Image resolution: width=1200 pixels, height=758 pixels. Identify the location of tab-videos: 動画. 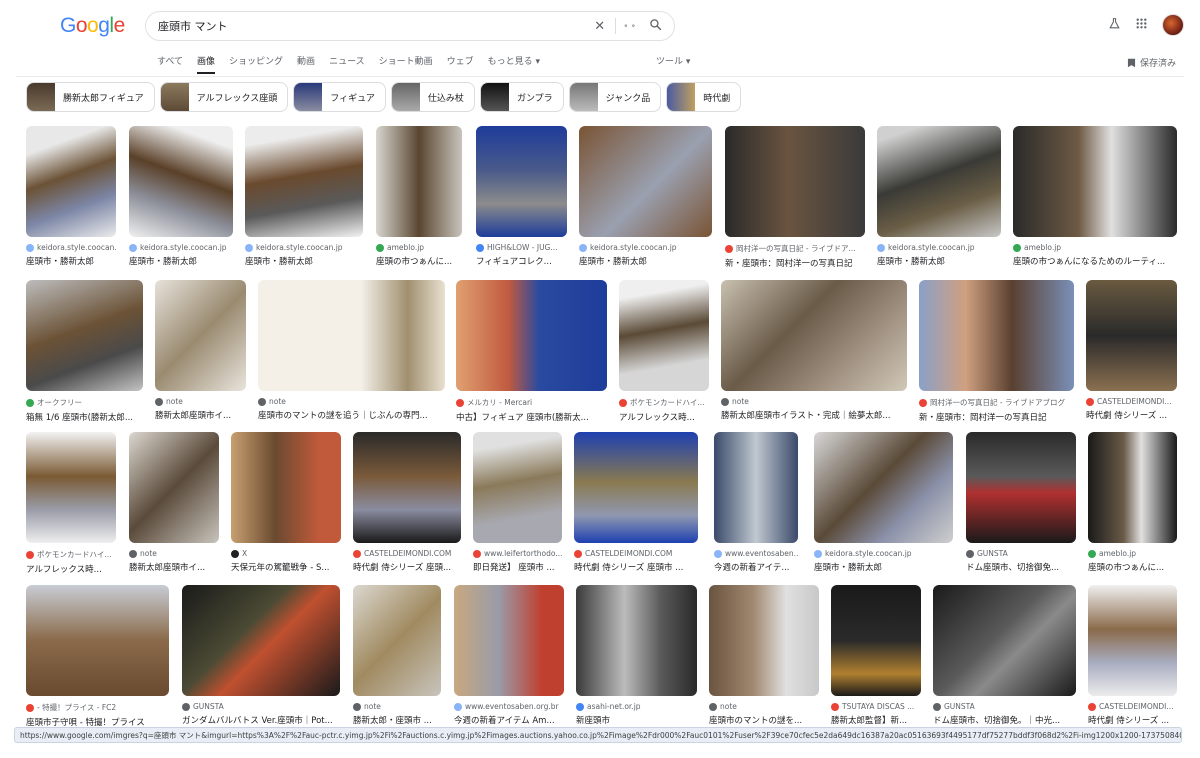
(306, 64).